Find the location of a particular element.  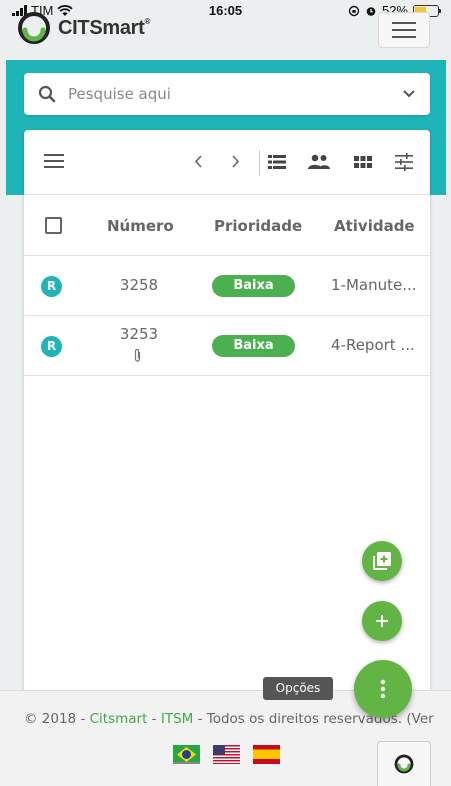

add-to-library-button is located at coordinates (382, 561).